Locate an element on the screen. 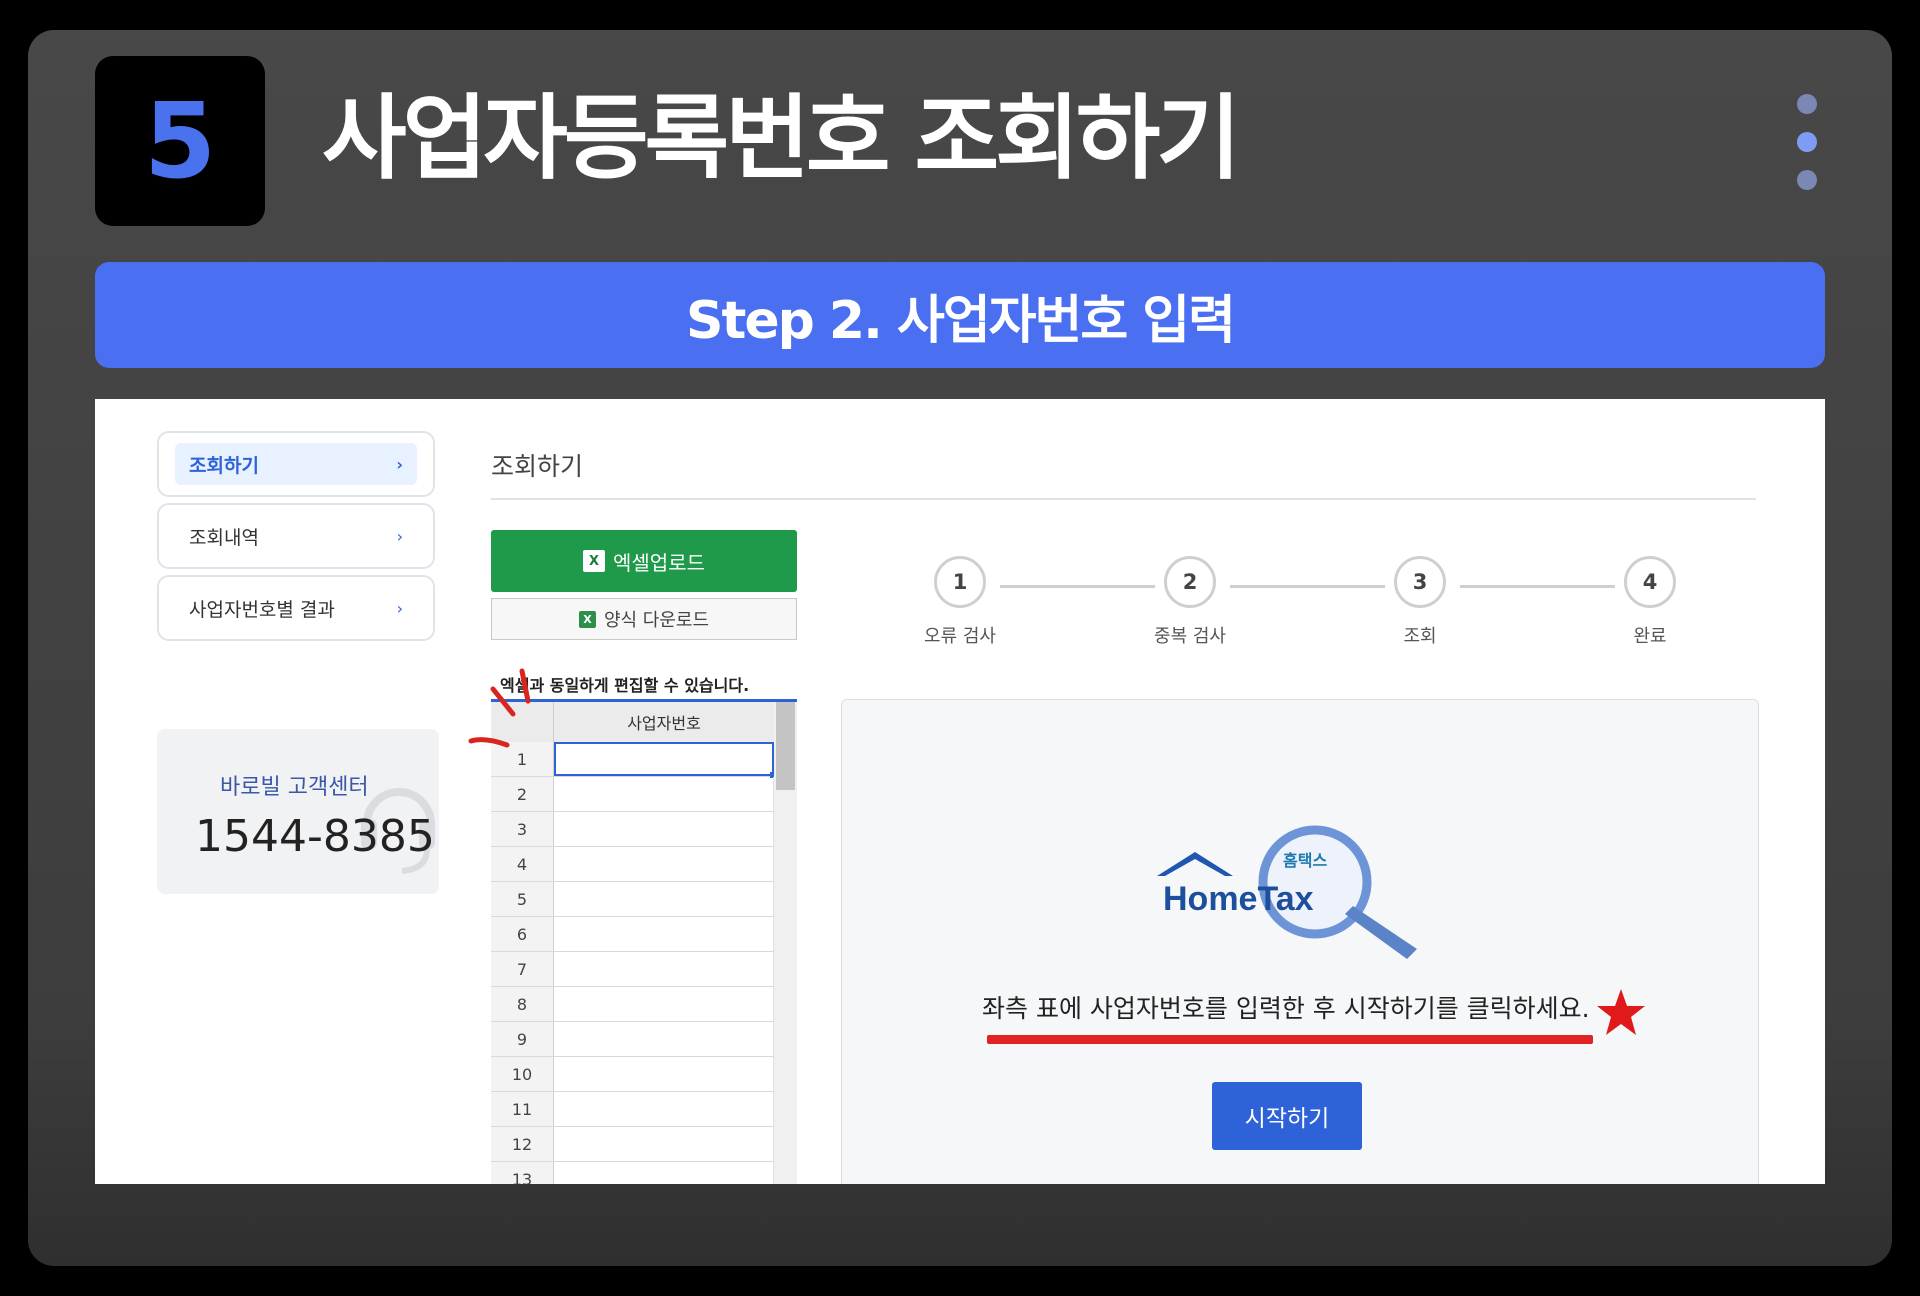 The width and height of the screenshot is (1920, 1296). stepper-step: 4 완료 is located at coordinates (1650, 602).